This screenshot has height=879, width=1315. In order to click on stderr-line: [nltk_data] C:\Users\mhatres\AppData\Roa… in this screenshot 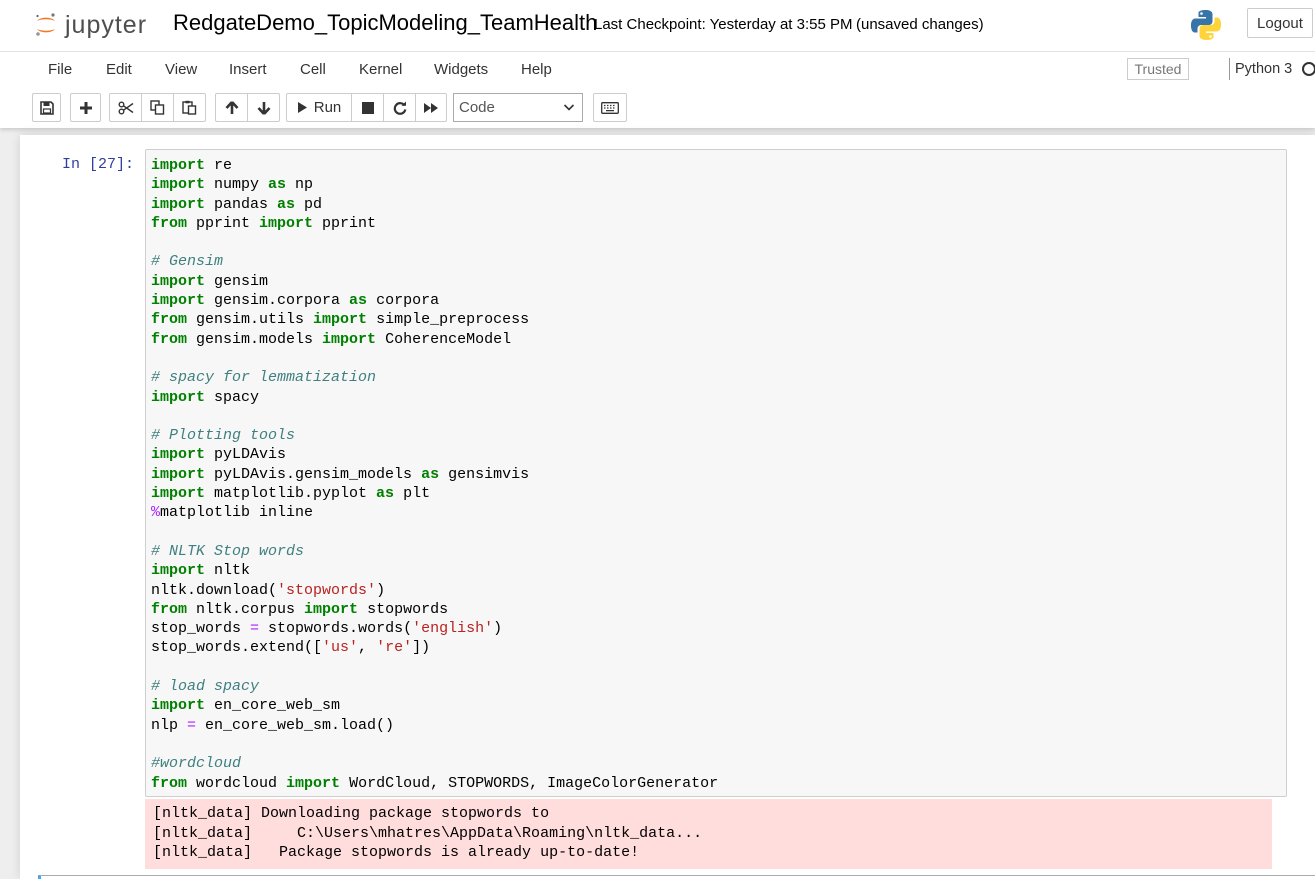, I will do `click(428, 833)`.